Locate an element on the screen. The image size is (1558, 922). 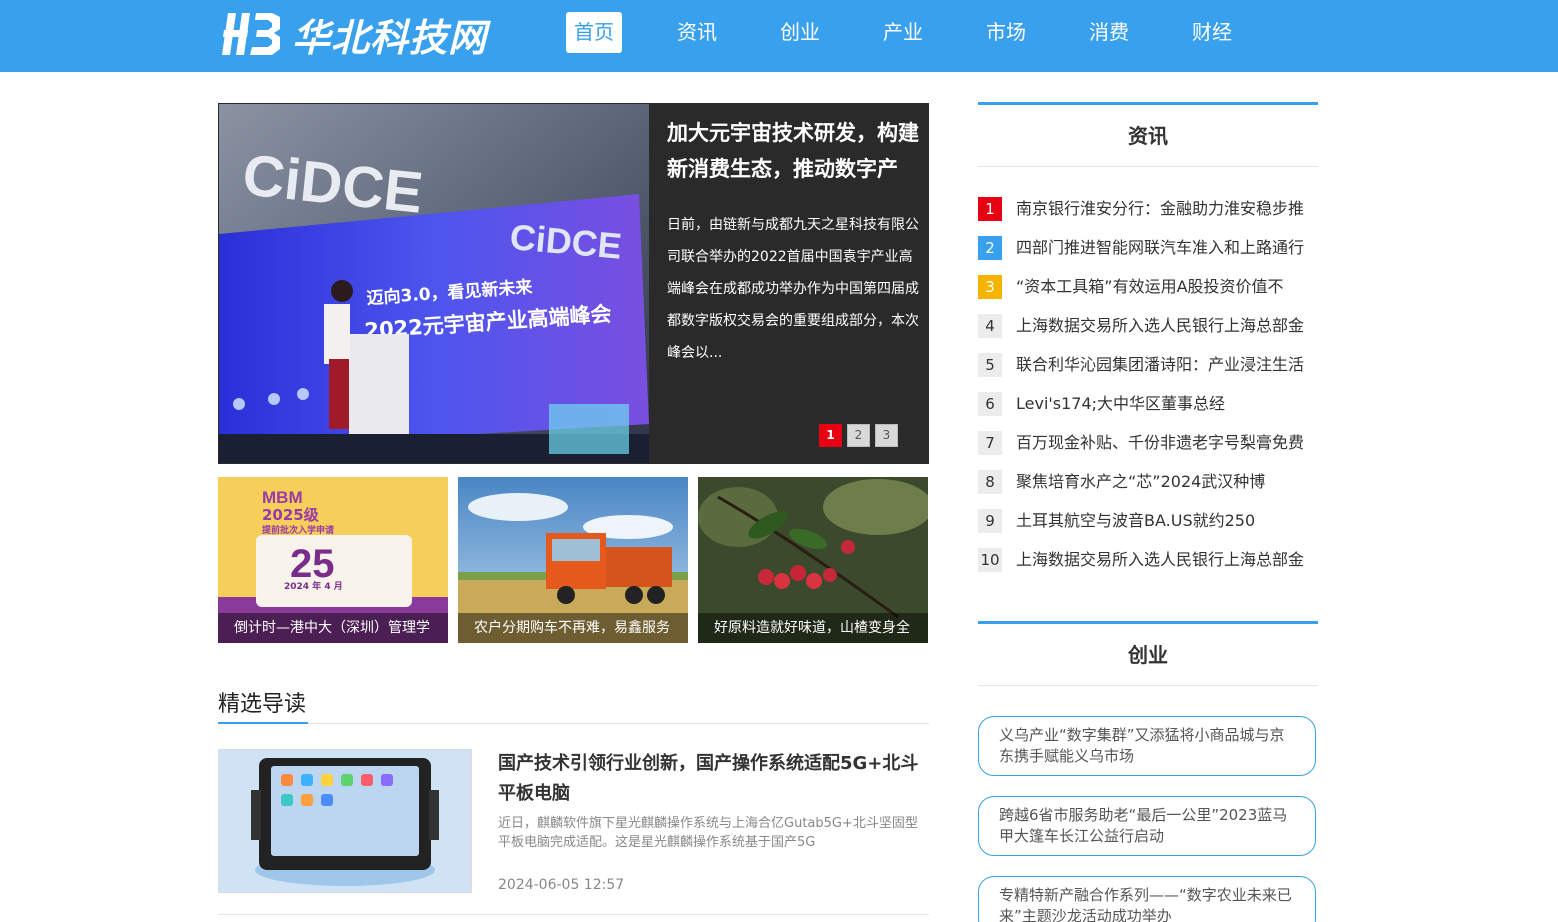
site-logo: 华北科技网 is located at coordinates (352, 34).